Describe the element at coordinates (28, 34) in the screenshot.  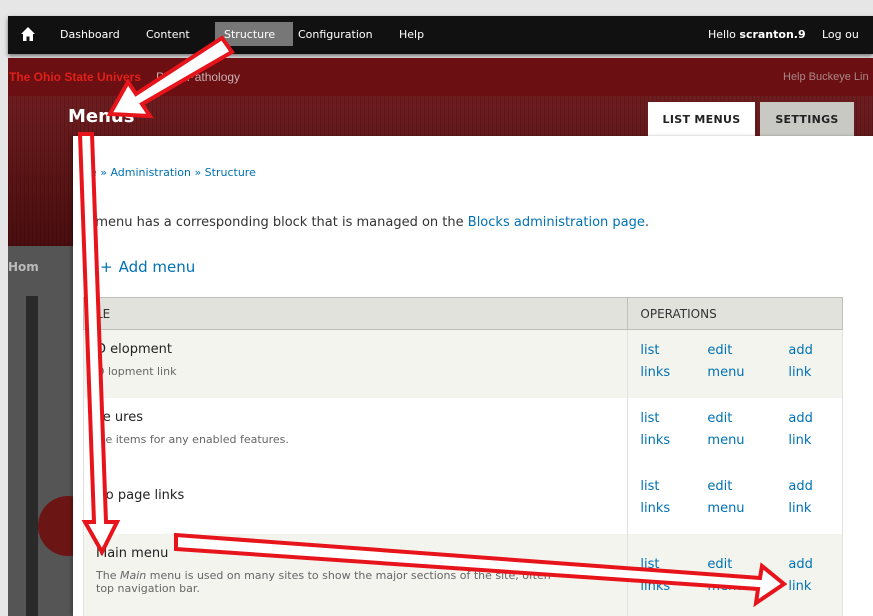
I see `home-icon` at that location.